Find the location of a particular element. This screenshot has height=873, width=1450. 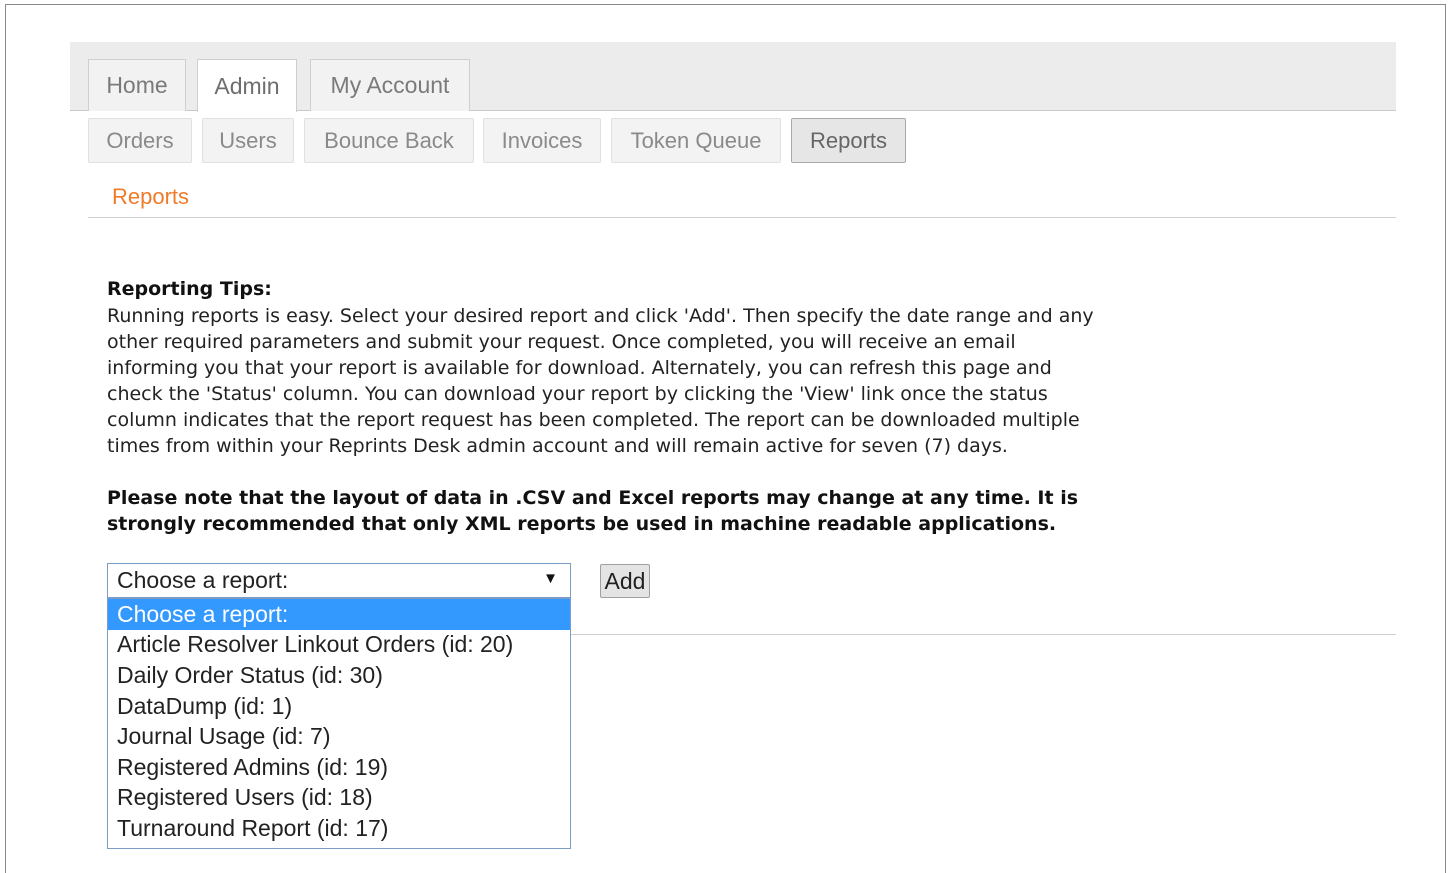

subtab-token-queue: Token Queue is located at coordinates (696, 140).